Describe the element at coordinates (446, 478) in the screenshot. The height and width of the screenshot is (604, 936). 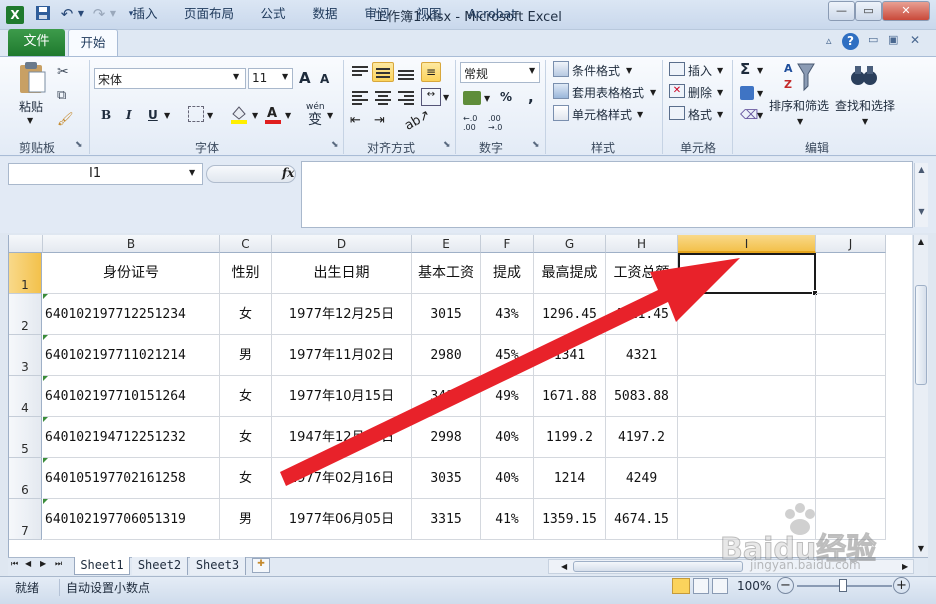
I see `table-cell: 3035` at that location.